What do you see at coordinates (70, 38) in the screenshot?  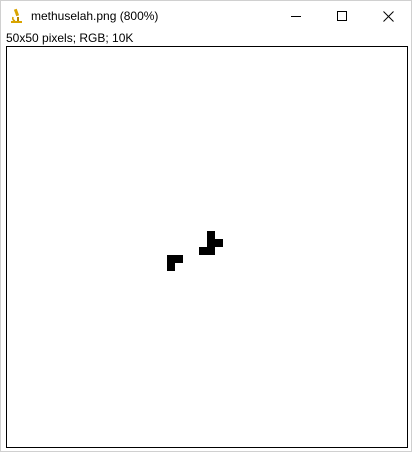 I see `image-info: 50x50 pixels; RGB; 10K` at bounding box center [70, 38].